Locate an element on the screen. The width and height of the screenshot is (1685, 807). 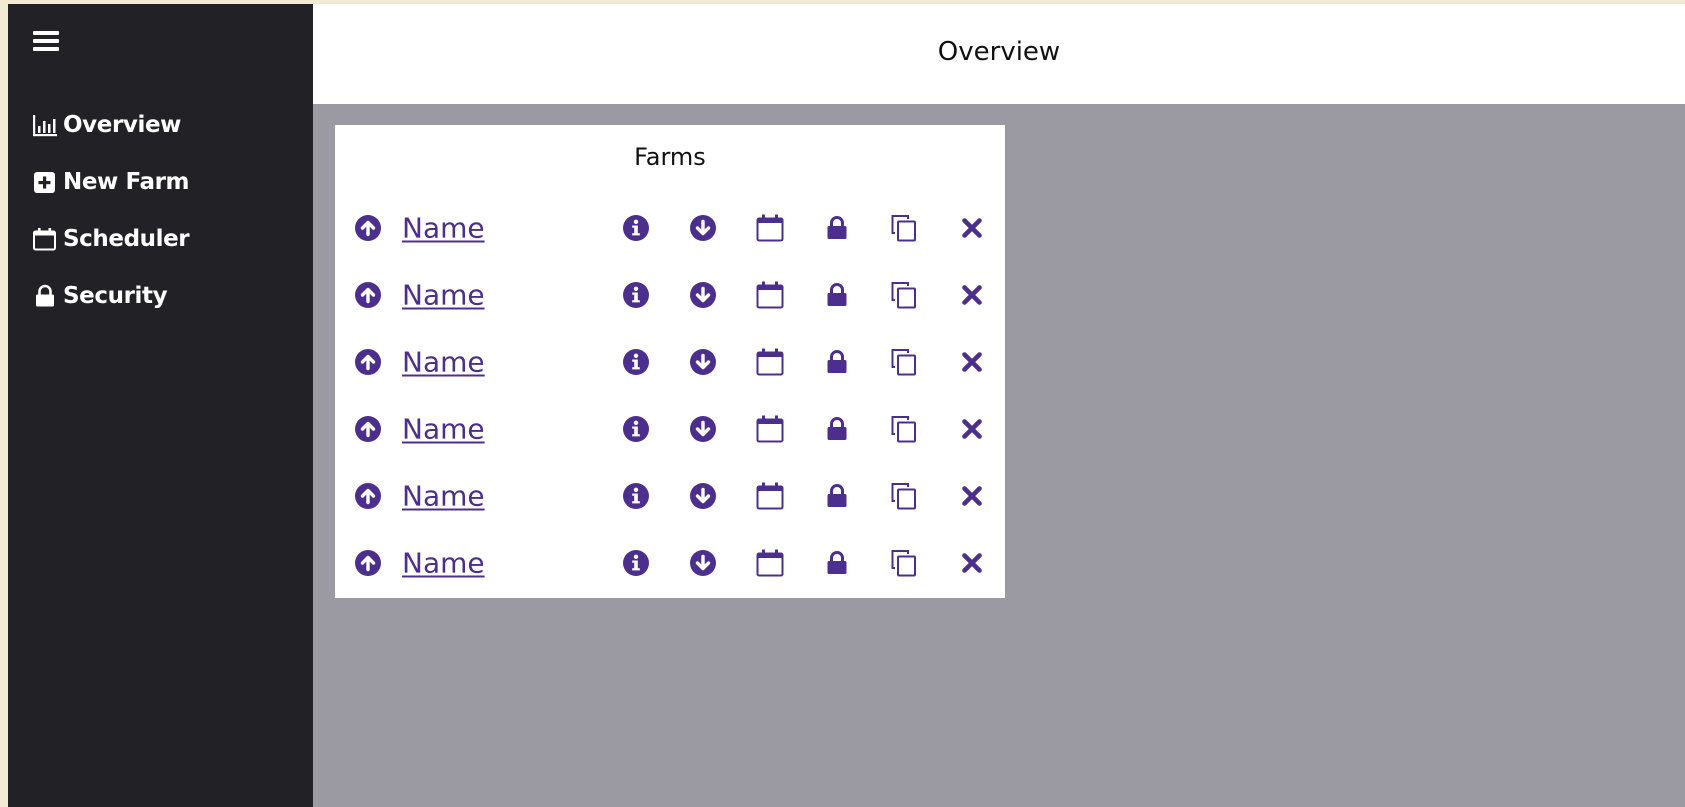
sidebar-item-scheduler: Scheduler is located at coordinates (111, 238).